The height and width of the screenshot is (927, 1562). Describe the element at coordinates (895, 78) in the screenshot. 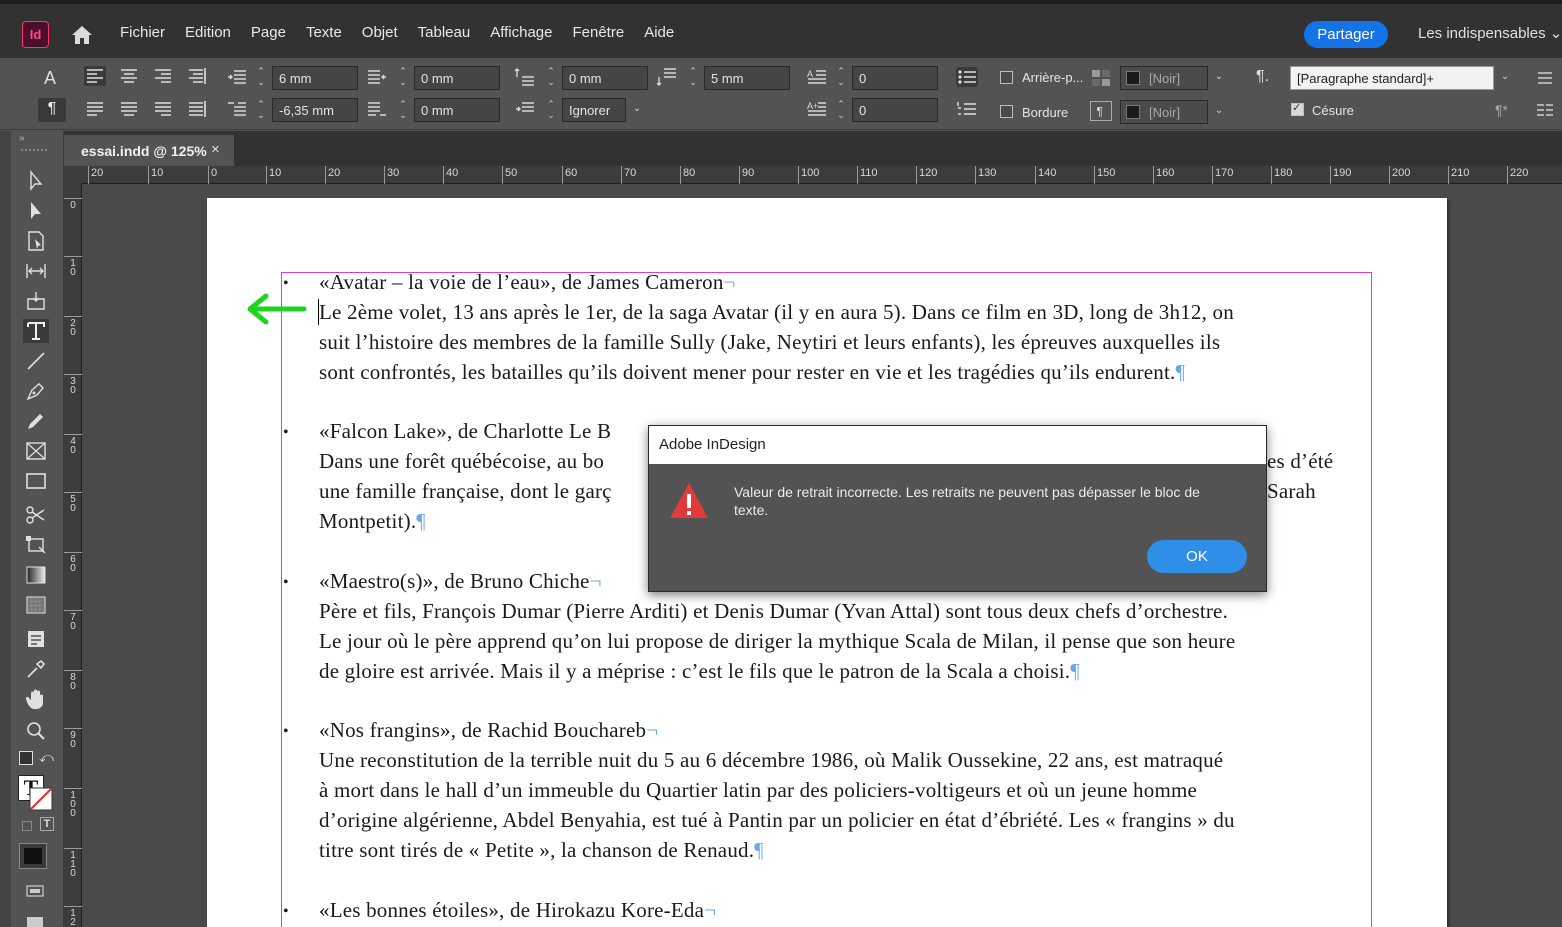

I see `drop-cap-lines-field: 0` at that location.